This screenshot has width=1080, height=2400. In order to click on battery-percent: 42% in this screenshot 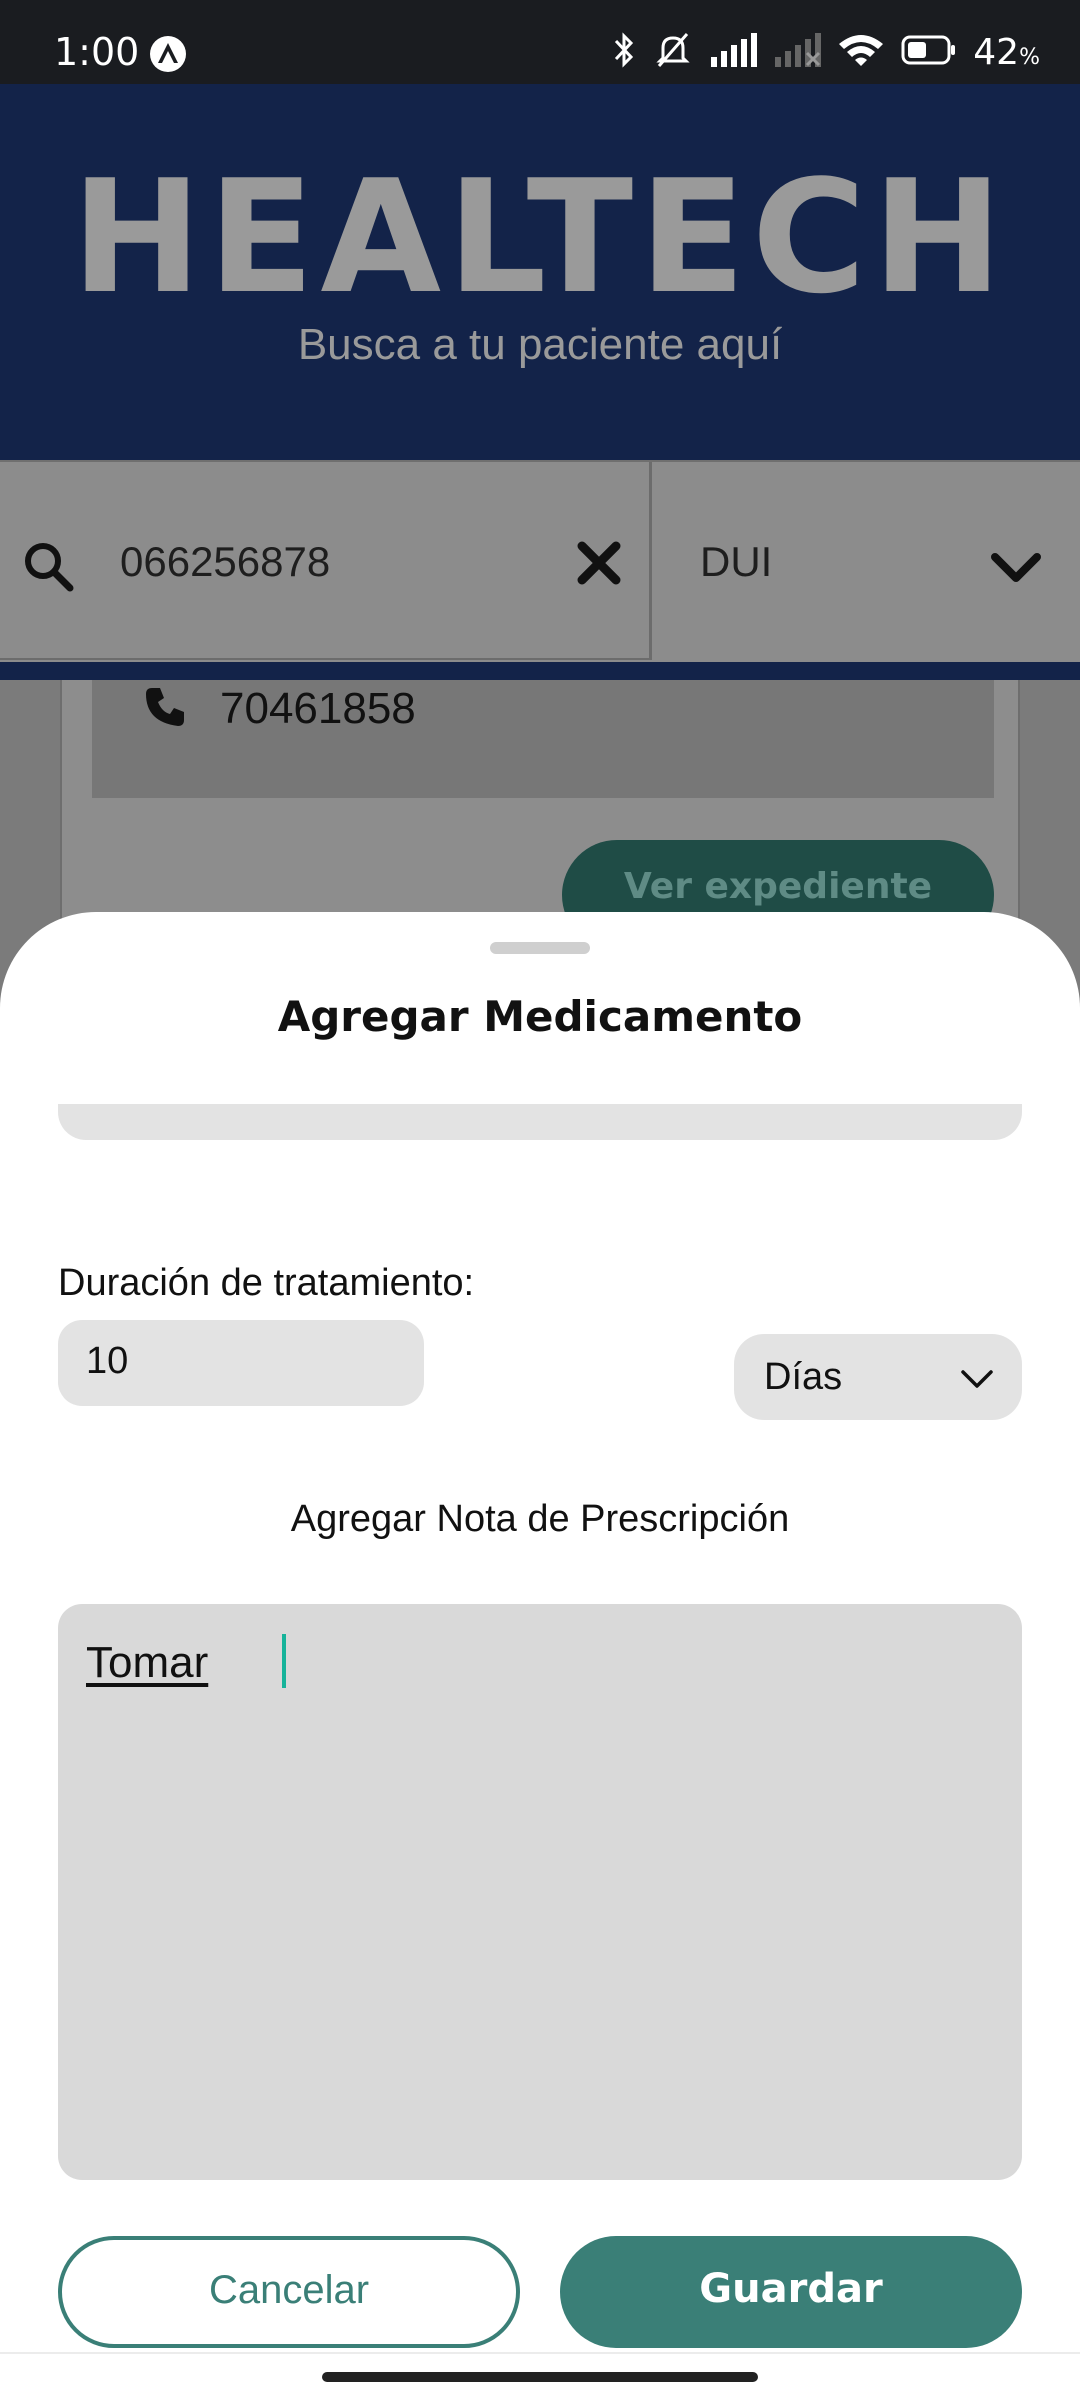, I will do `click(1006, 52)`.